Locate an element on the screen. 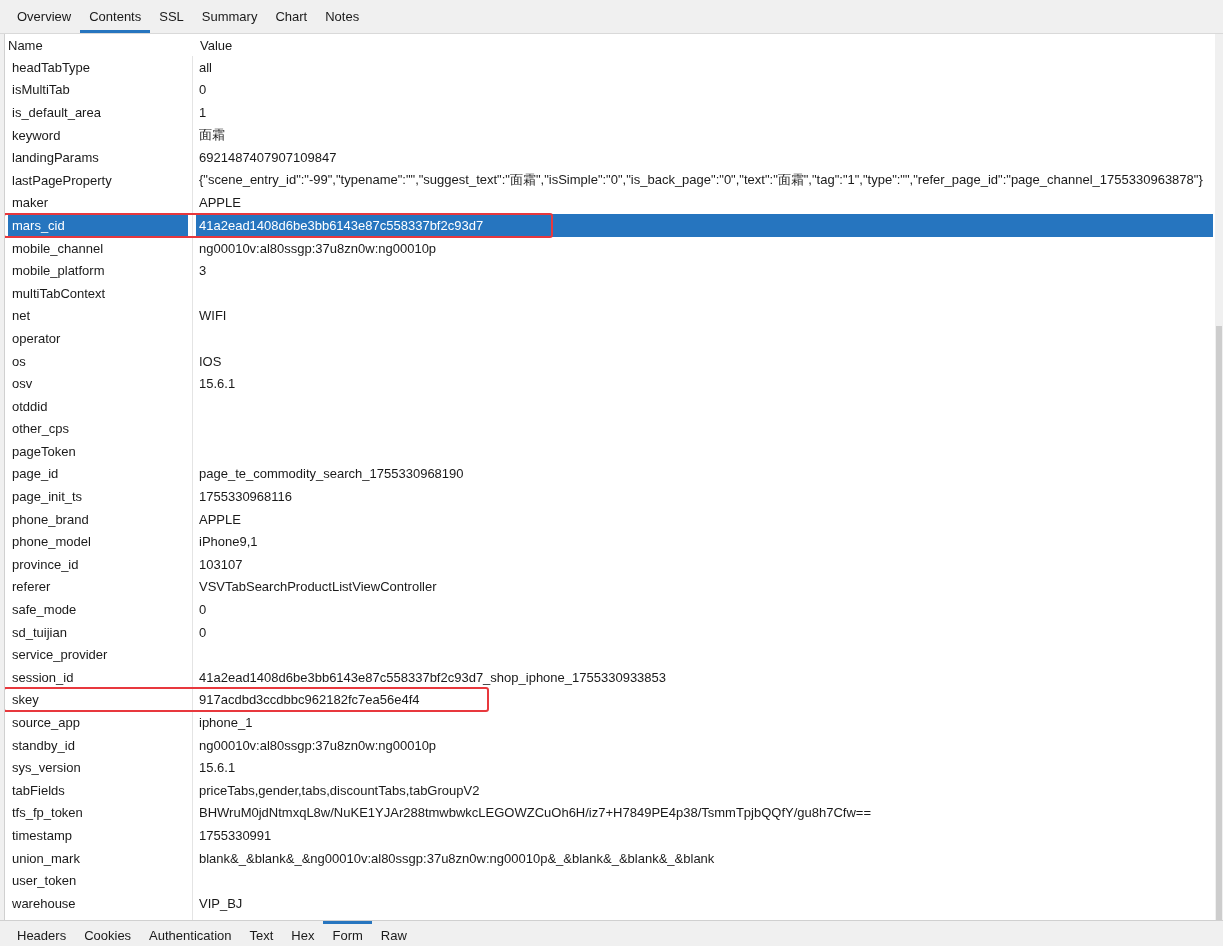 The height and width of the screenshot is (946, 1223). tab: Headers is located at coordinates (42, 933).